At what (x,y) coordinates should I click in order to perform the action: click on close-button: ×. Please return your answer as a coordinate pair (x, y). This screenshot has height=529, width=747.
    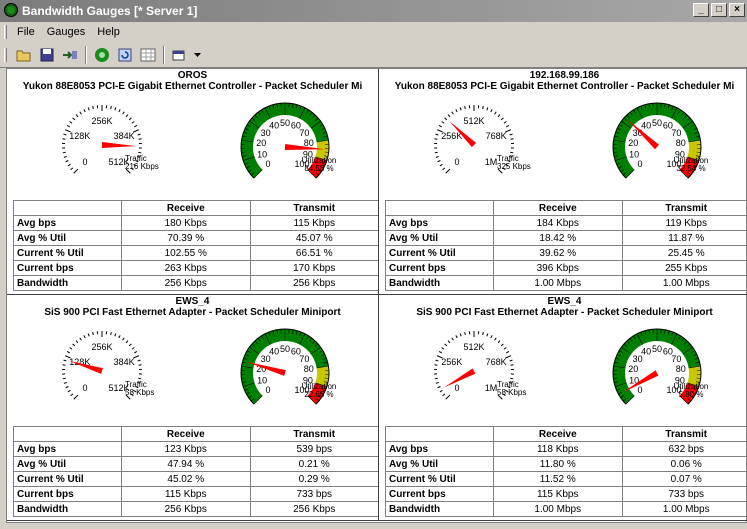
    Looking at the image, I should click on (737, 10).